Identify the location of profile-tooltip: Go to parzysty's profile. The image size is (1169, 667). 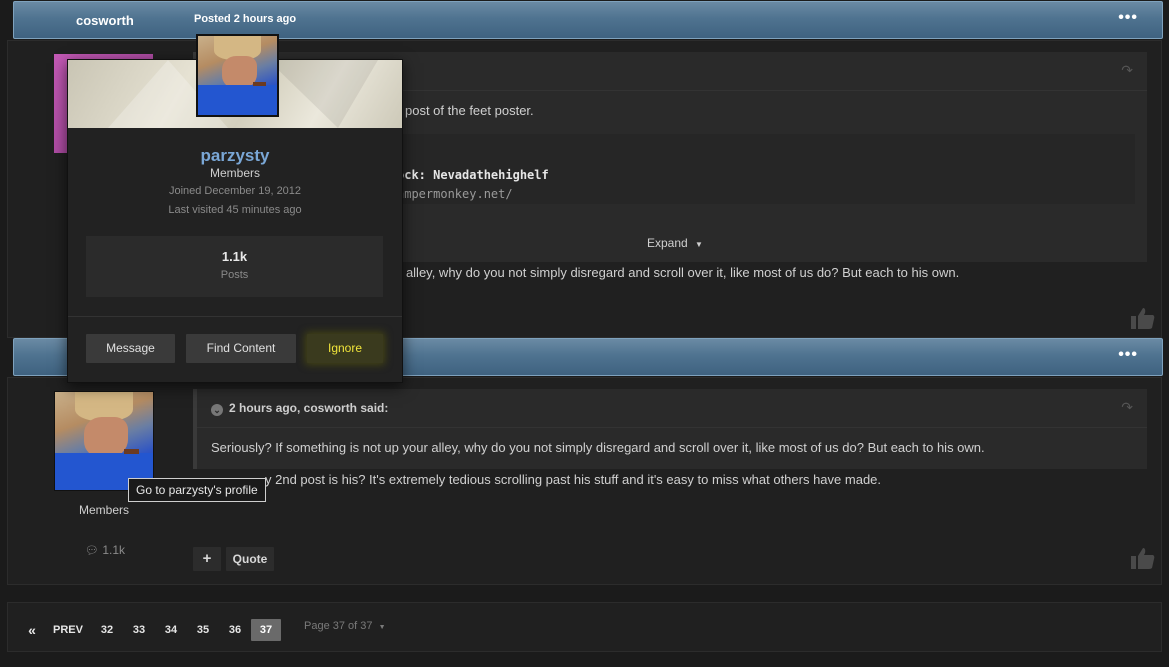
(197, 490).